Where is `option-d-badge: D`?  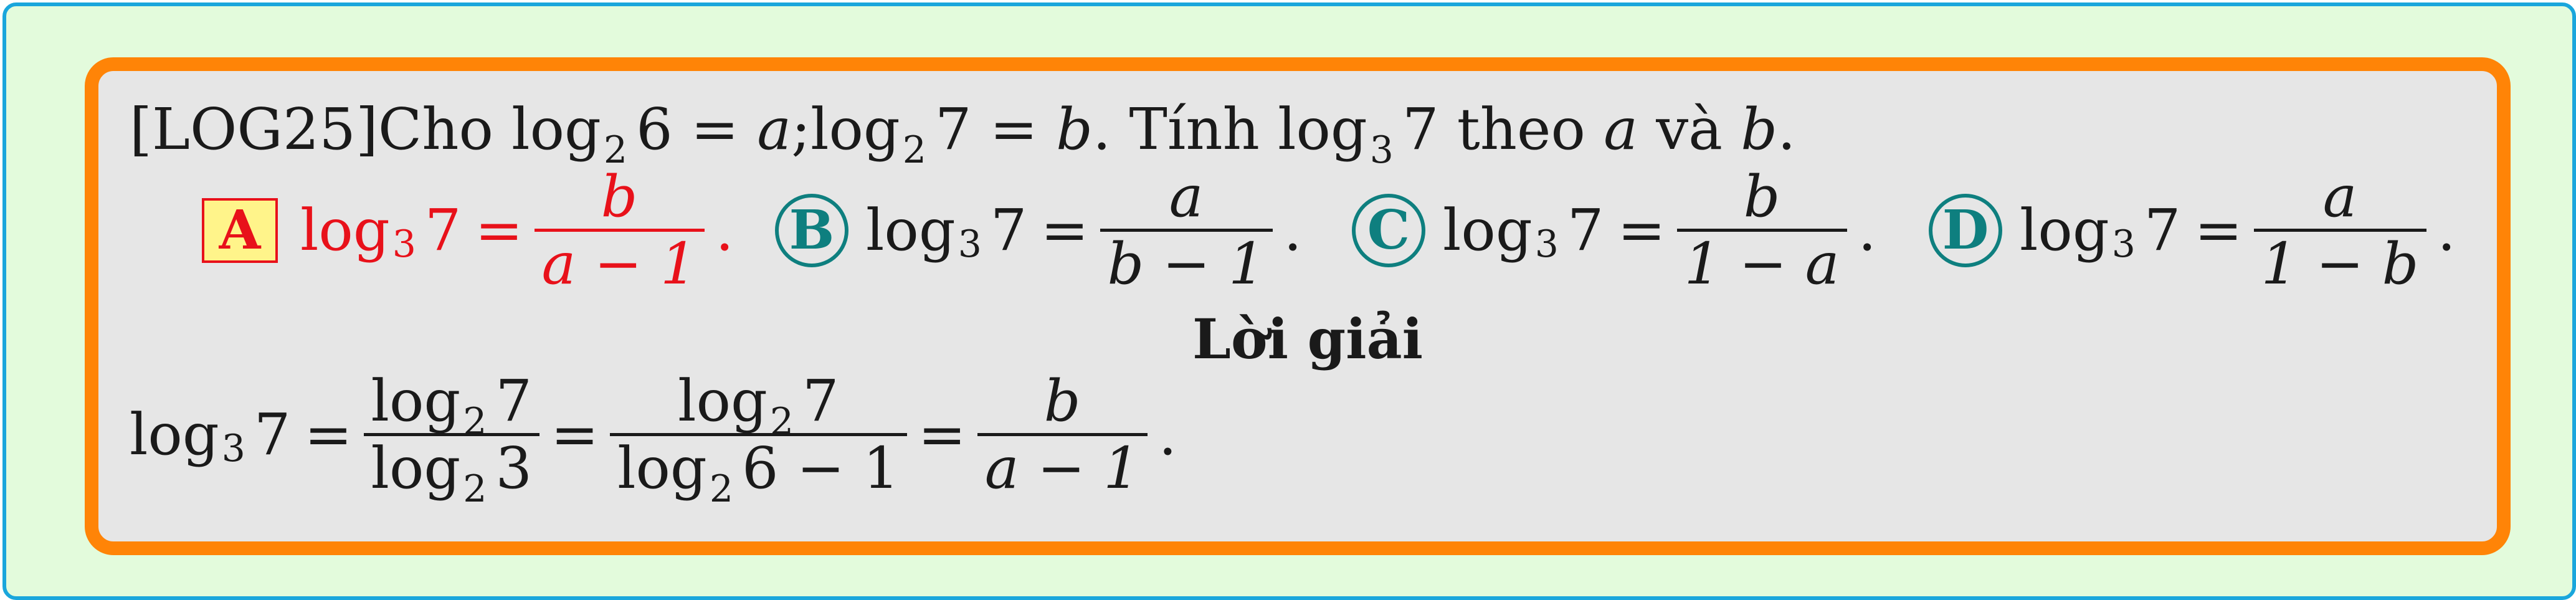
option-d-badge: D is located at coordinates (1965, 230).